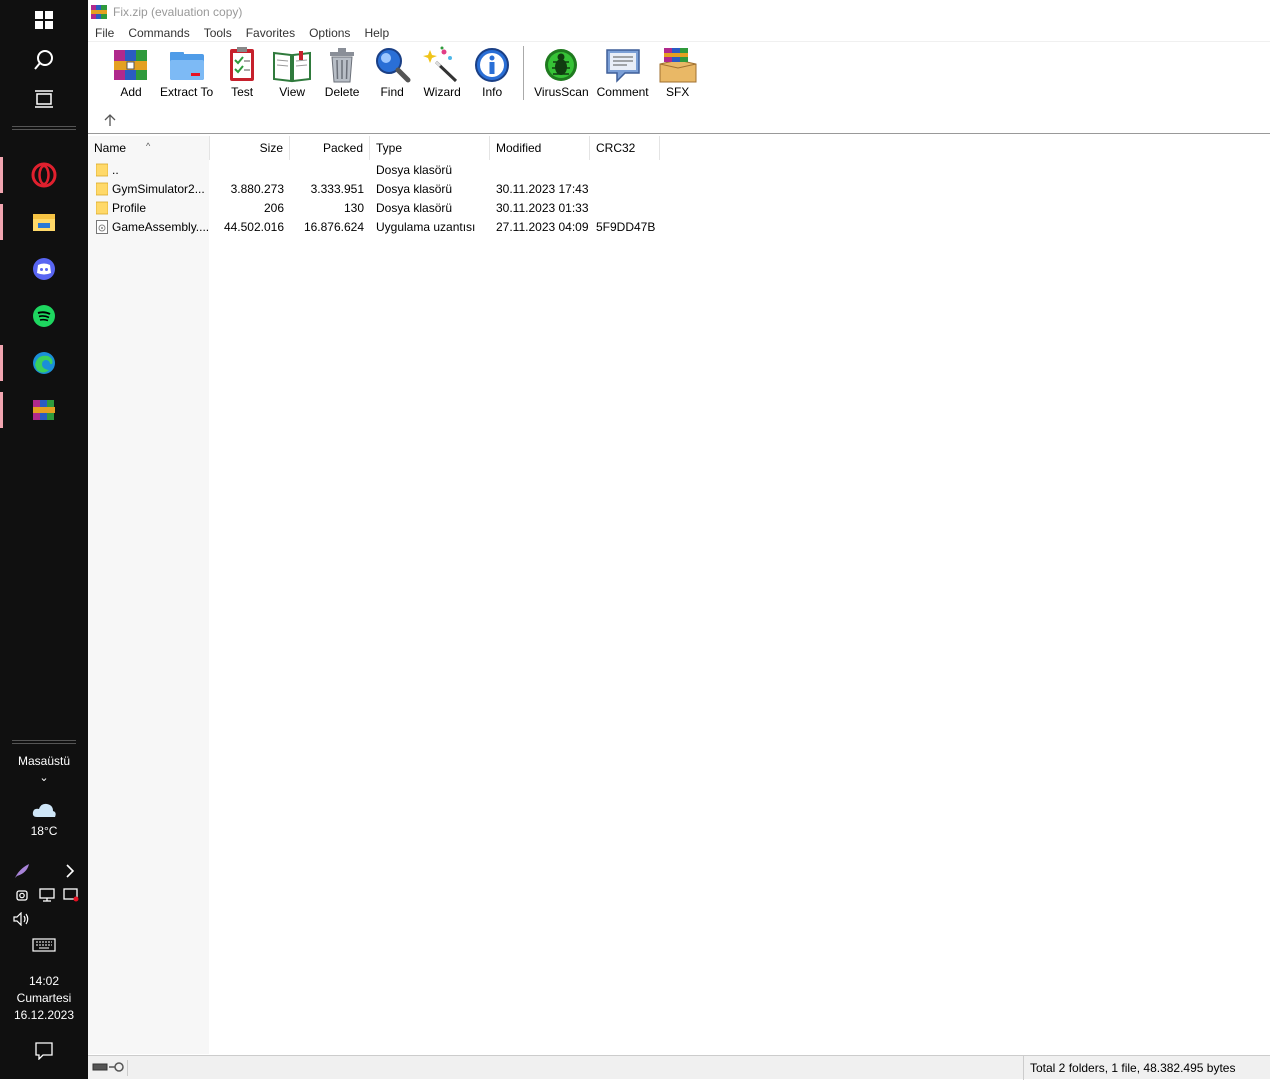  I want to click on file-size: 206, so click(273, 208).